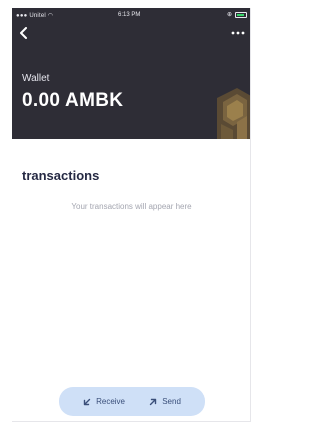 The image size is (320, 431). I want to click on more-horizontal-icon, so click(238, 33).